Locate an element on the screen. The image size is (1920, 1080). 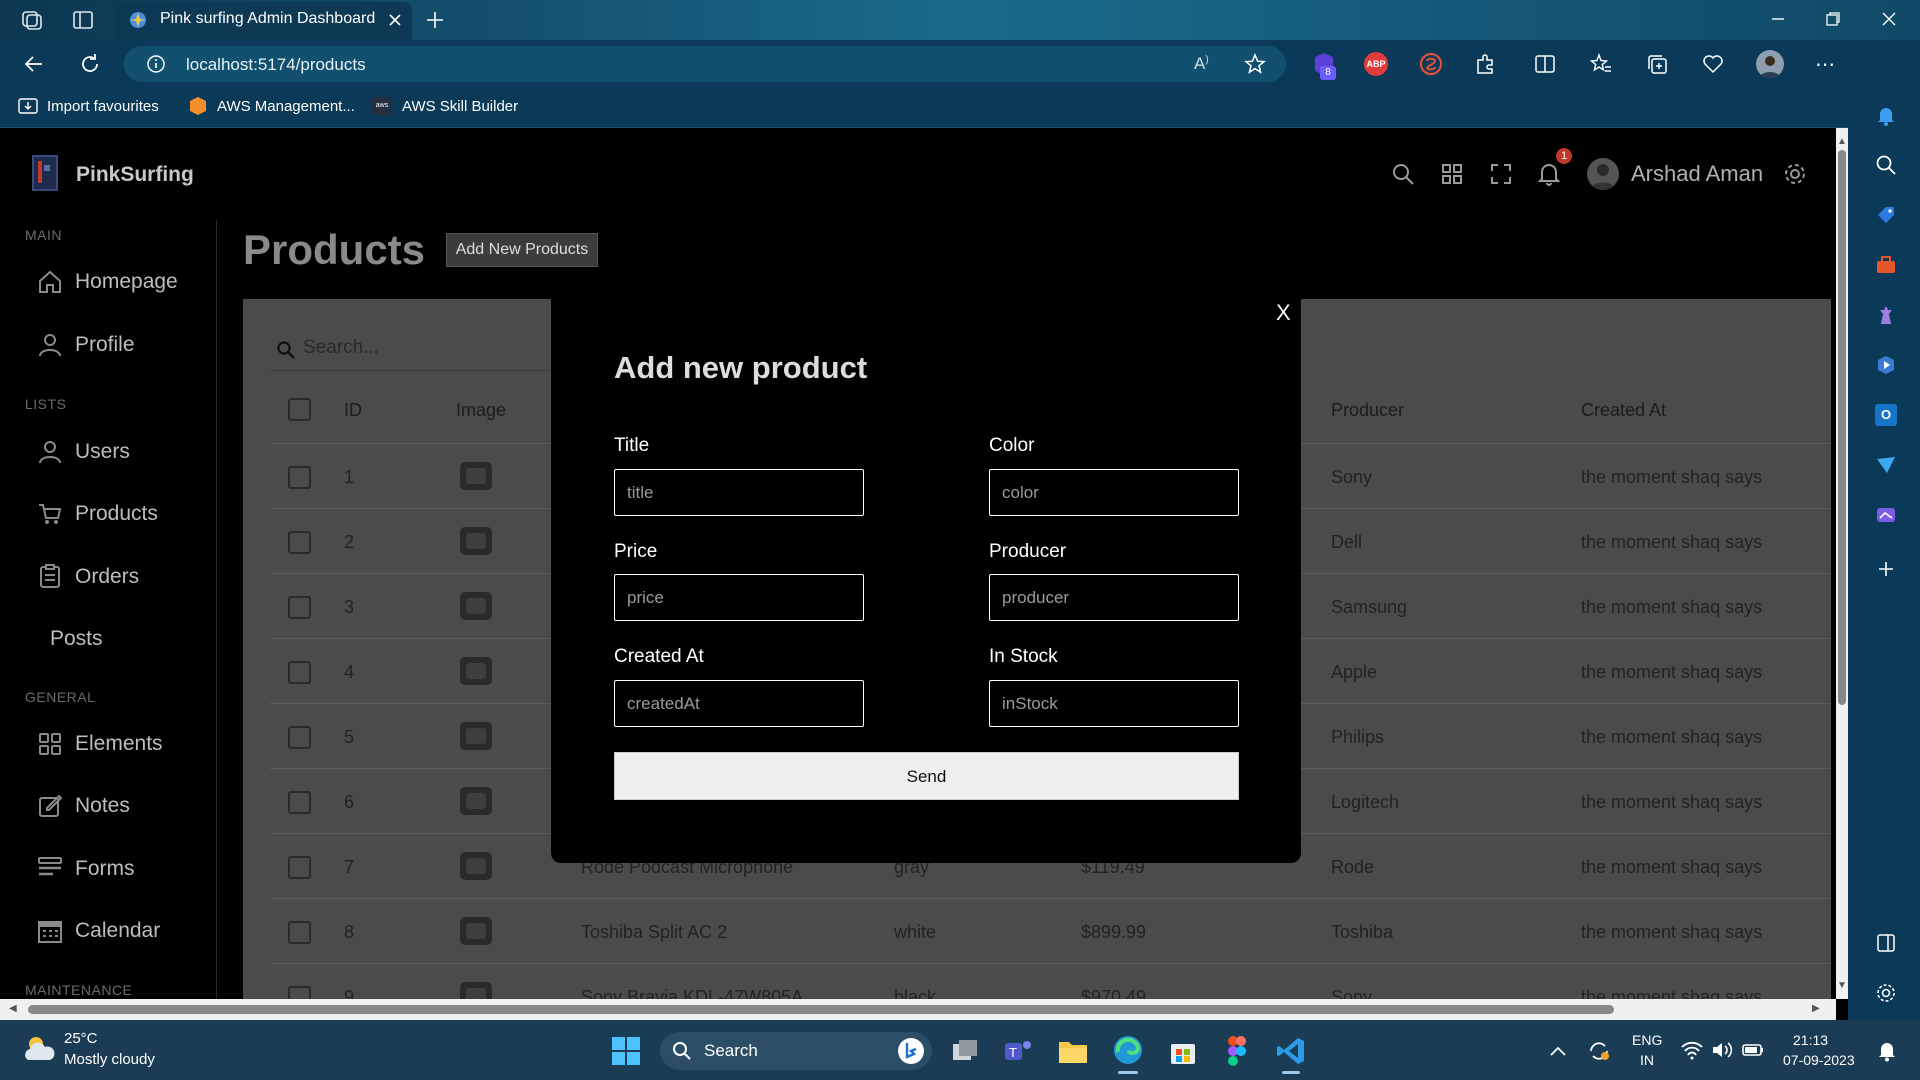
sidebar-item-users: Users is located at coordinates (102, 452).